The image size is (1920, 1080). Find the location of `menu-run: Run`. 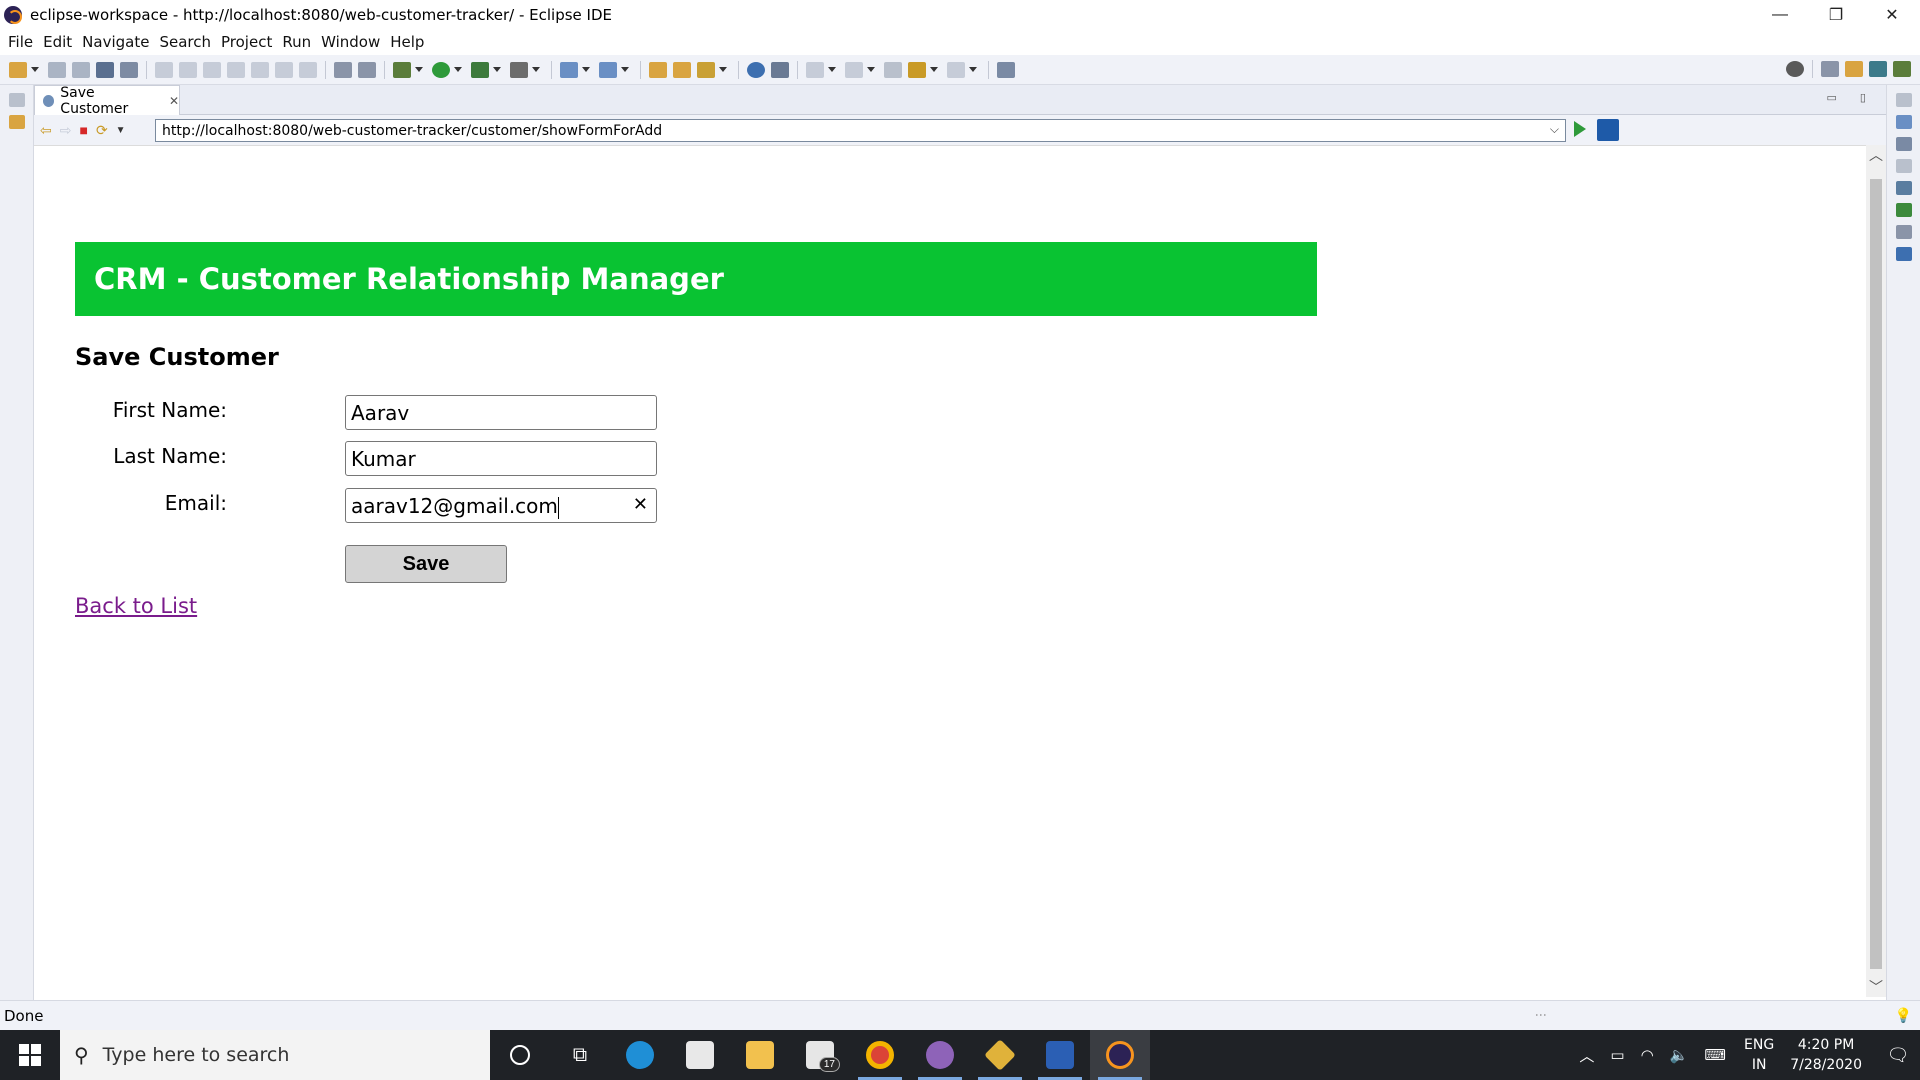

menu-run: Run is located at coordinates (296, 42).